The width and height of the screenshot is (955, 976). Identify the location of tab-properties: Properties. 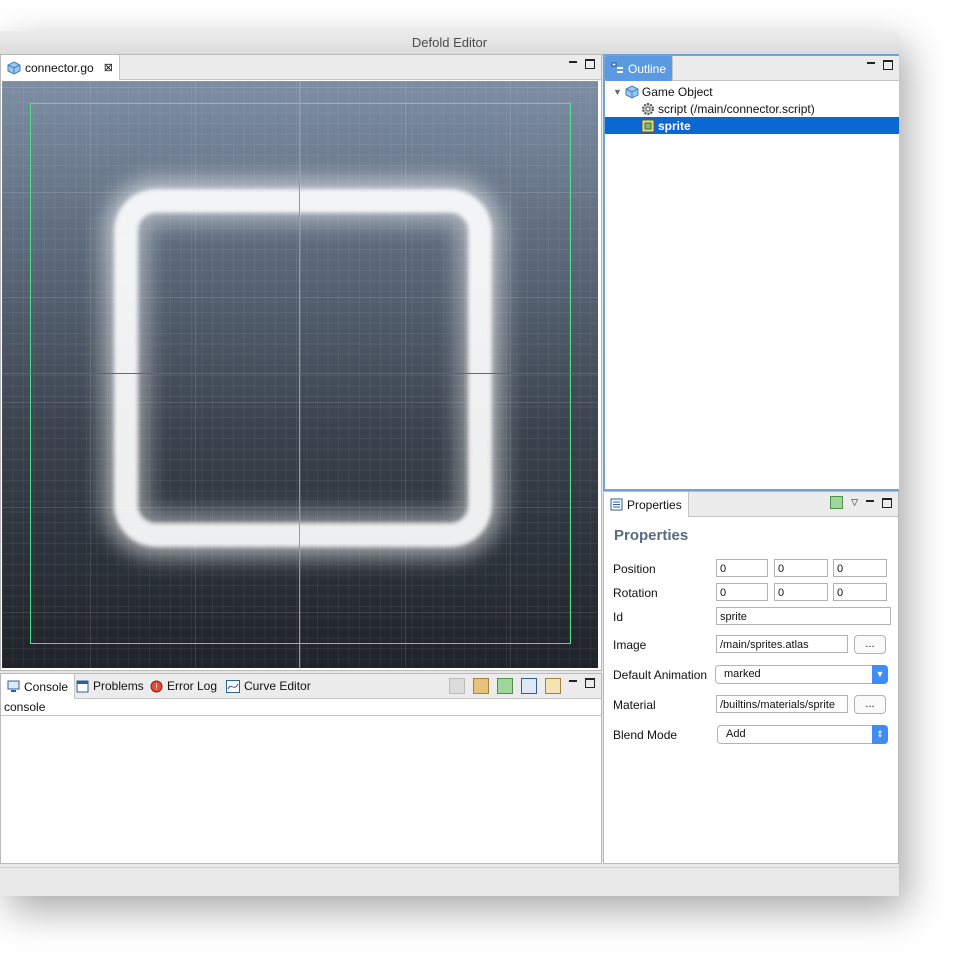
(646, 504).